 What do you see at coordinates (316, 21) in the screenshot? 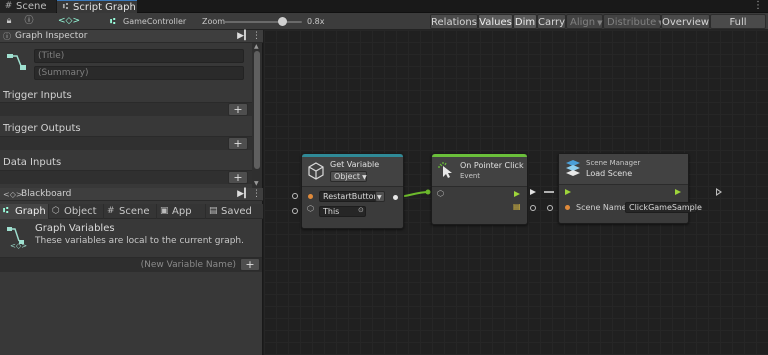
I see `zoom-value: 0.8x` at bounding box center [316, 21].